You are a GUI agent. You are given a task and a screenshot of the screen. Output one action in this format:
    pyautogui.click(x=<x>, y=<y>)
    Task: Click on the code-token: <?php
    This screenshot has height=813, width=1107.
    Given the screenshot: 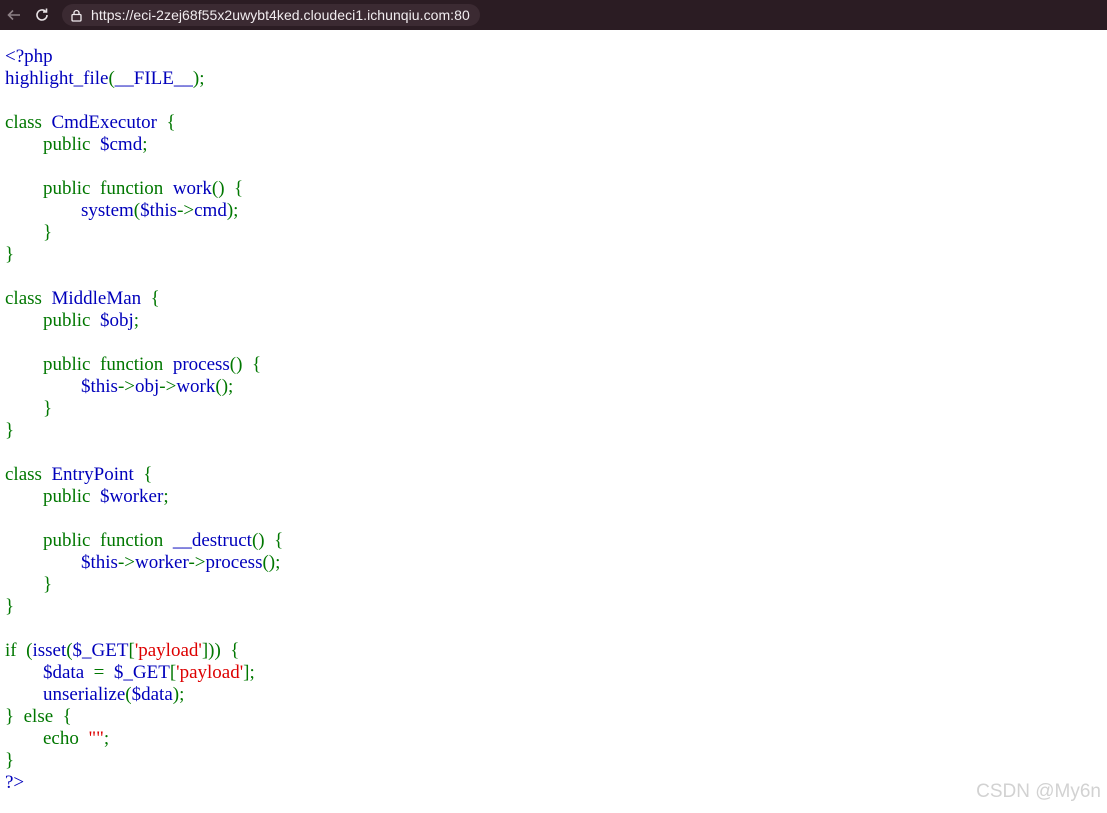 What is the action you would take?
    pyautogui.click(x=29, y=56)
    